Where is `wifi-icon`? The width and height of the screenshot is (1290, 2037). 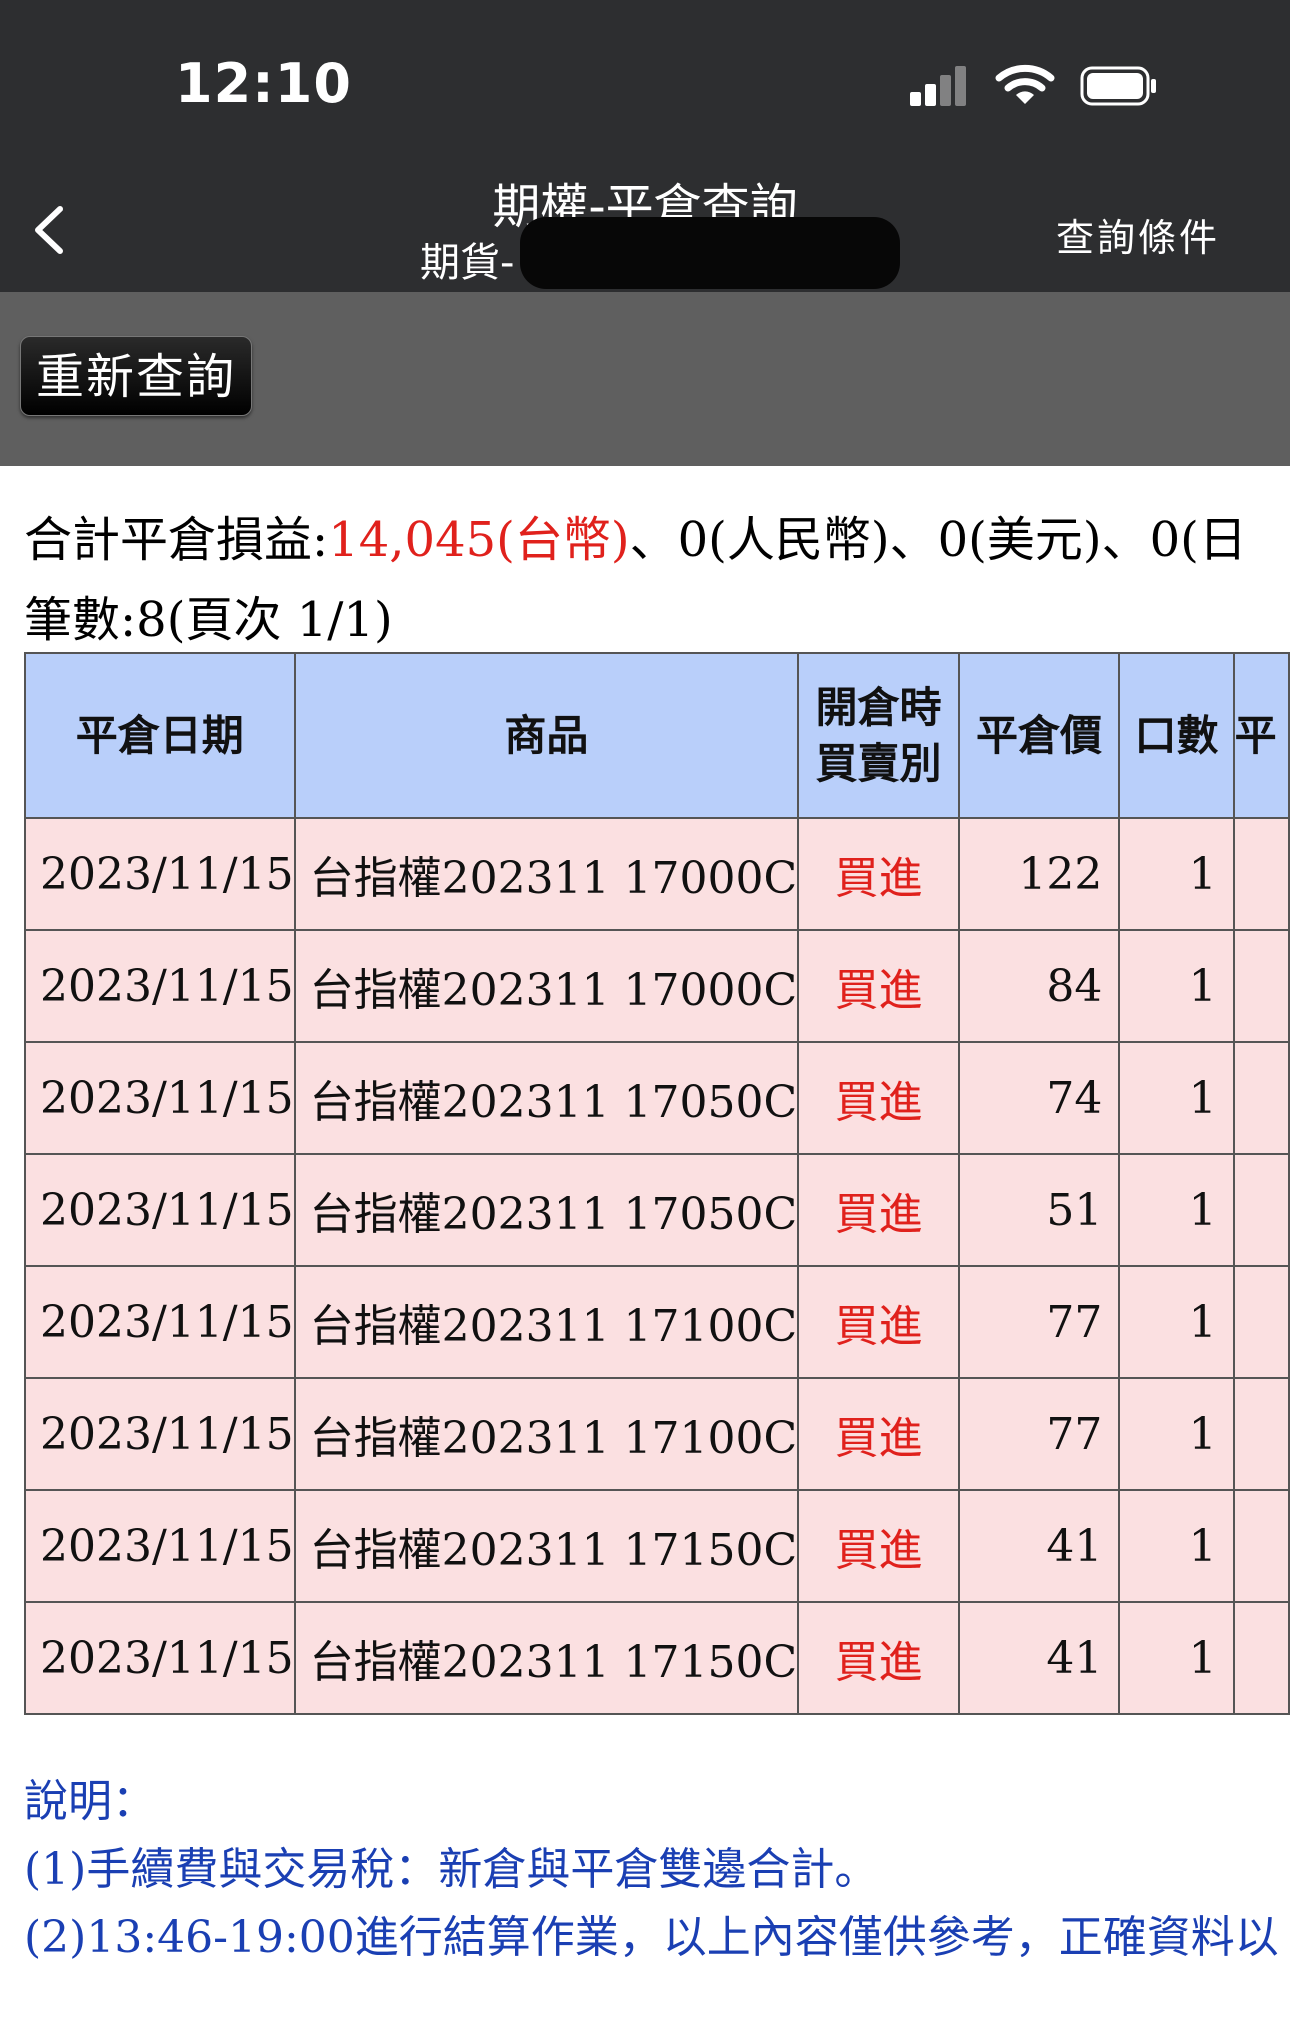
wifi-icon is located at coordinates (1025, 86).